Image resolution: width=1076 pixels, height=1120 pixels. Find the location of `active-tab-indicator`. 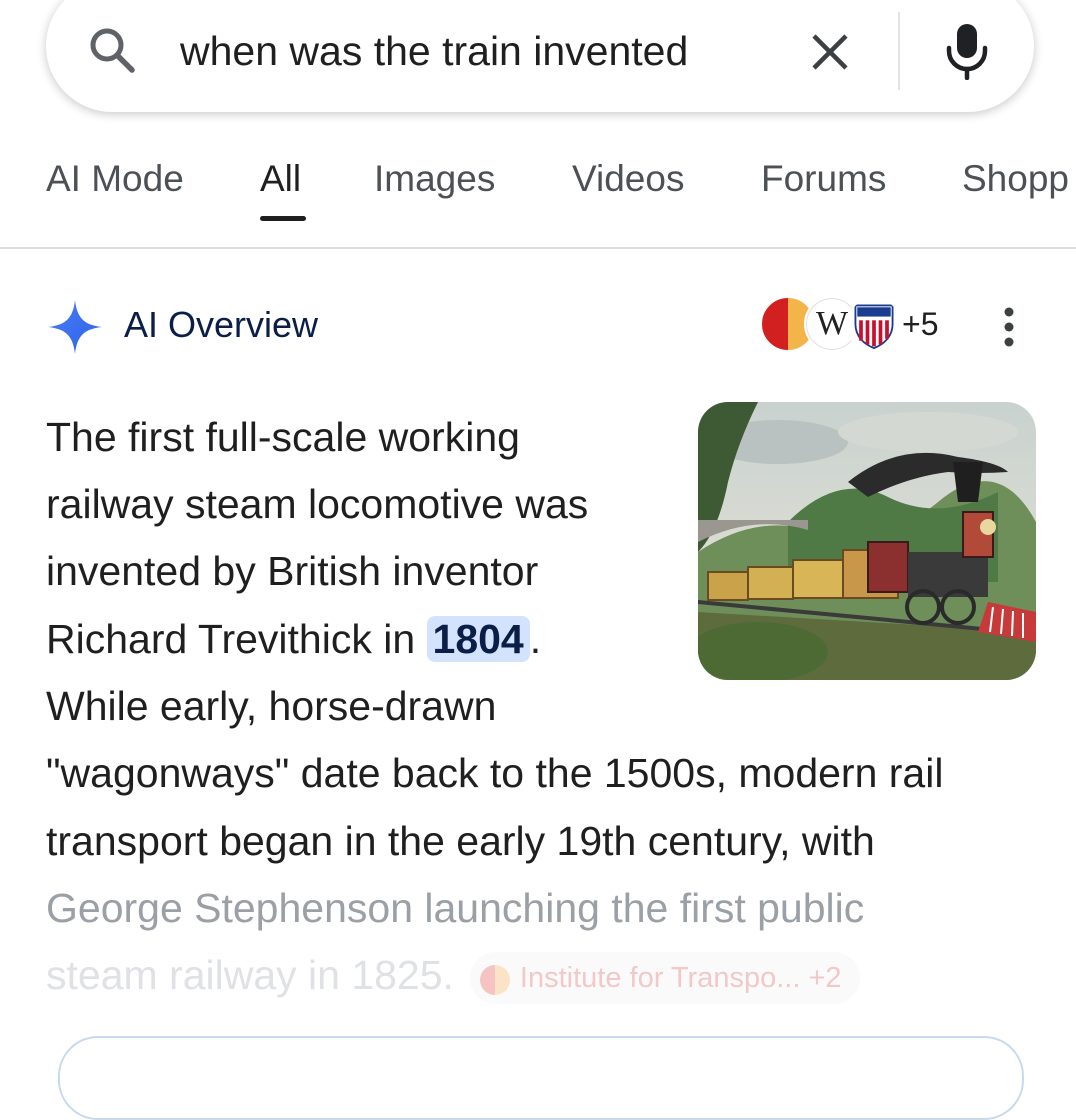

active-tab-indicator is located at coordinates (283, 218).